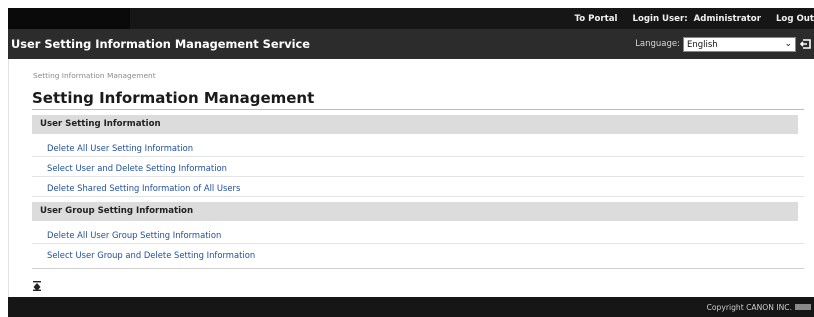 The image size is (814, 317). Describe the element at coordinates (173, 98) in the screenshot. I see `page-title: Setting Information Management` at that location.